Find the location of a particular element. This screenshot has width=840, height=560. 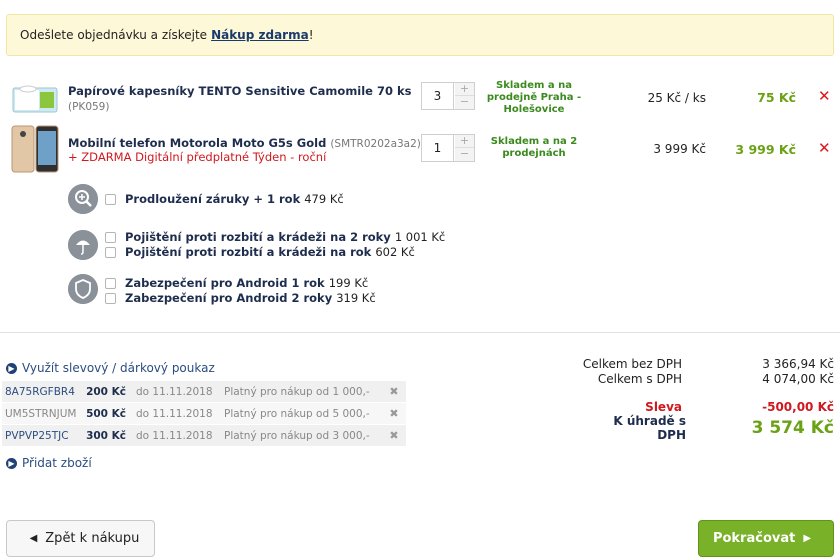

add-product-link: ▶ Přidat zboží is located at coordinates (49, 463).